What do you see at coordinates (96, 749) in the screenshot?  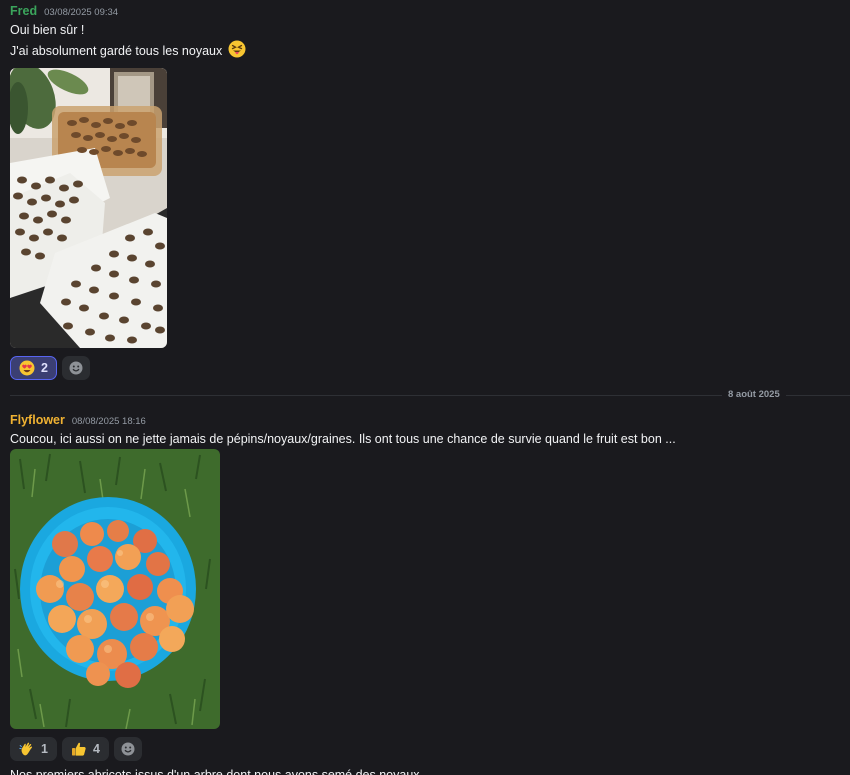 I see `reaction-count: 4` at bounding box center [96, 749].